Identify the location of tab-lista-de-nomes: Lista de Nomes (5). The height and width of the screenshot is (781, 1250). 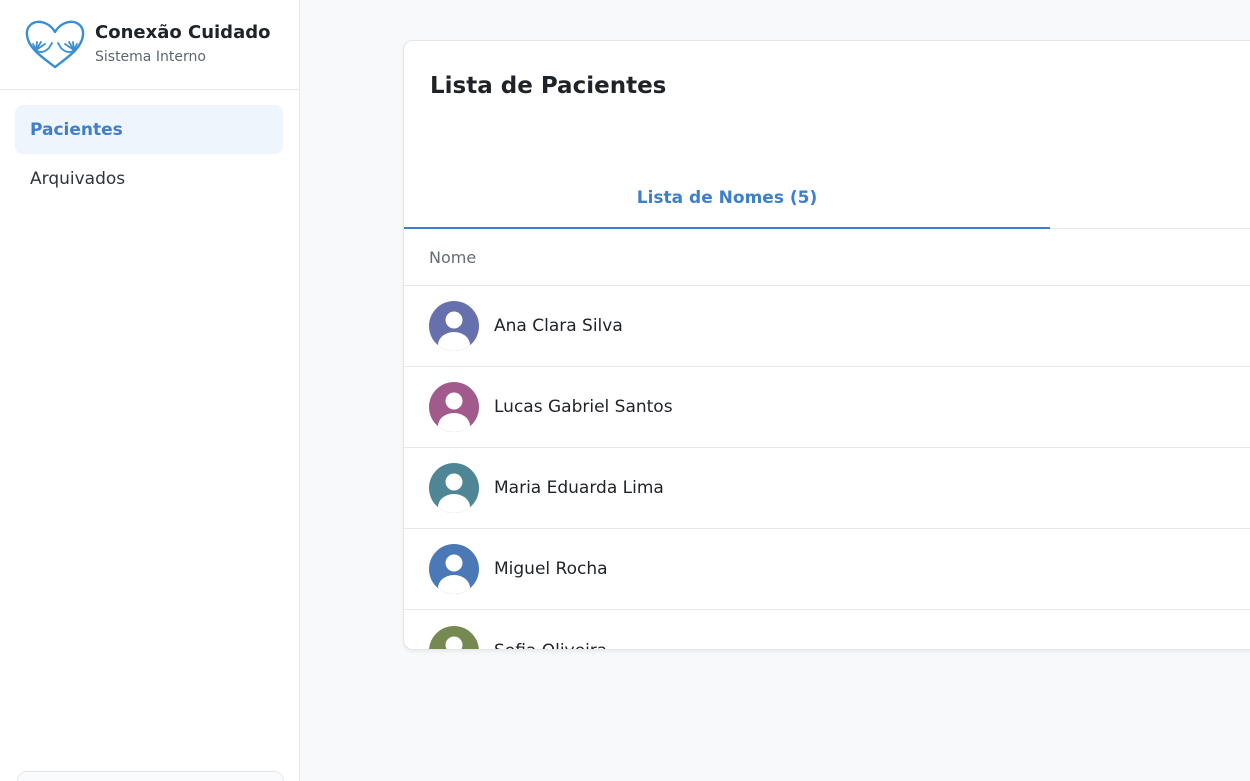
(727, 199).